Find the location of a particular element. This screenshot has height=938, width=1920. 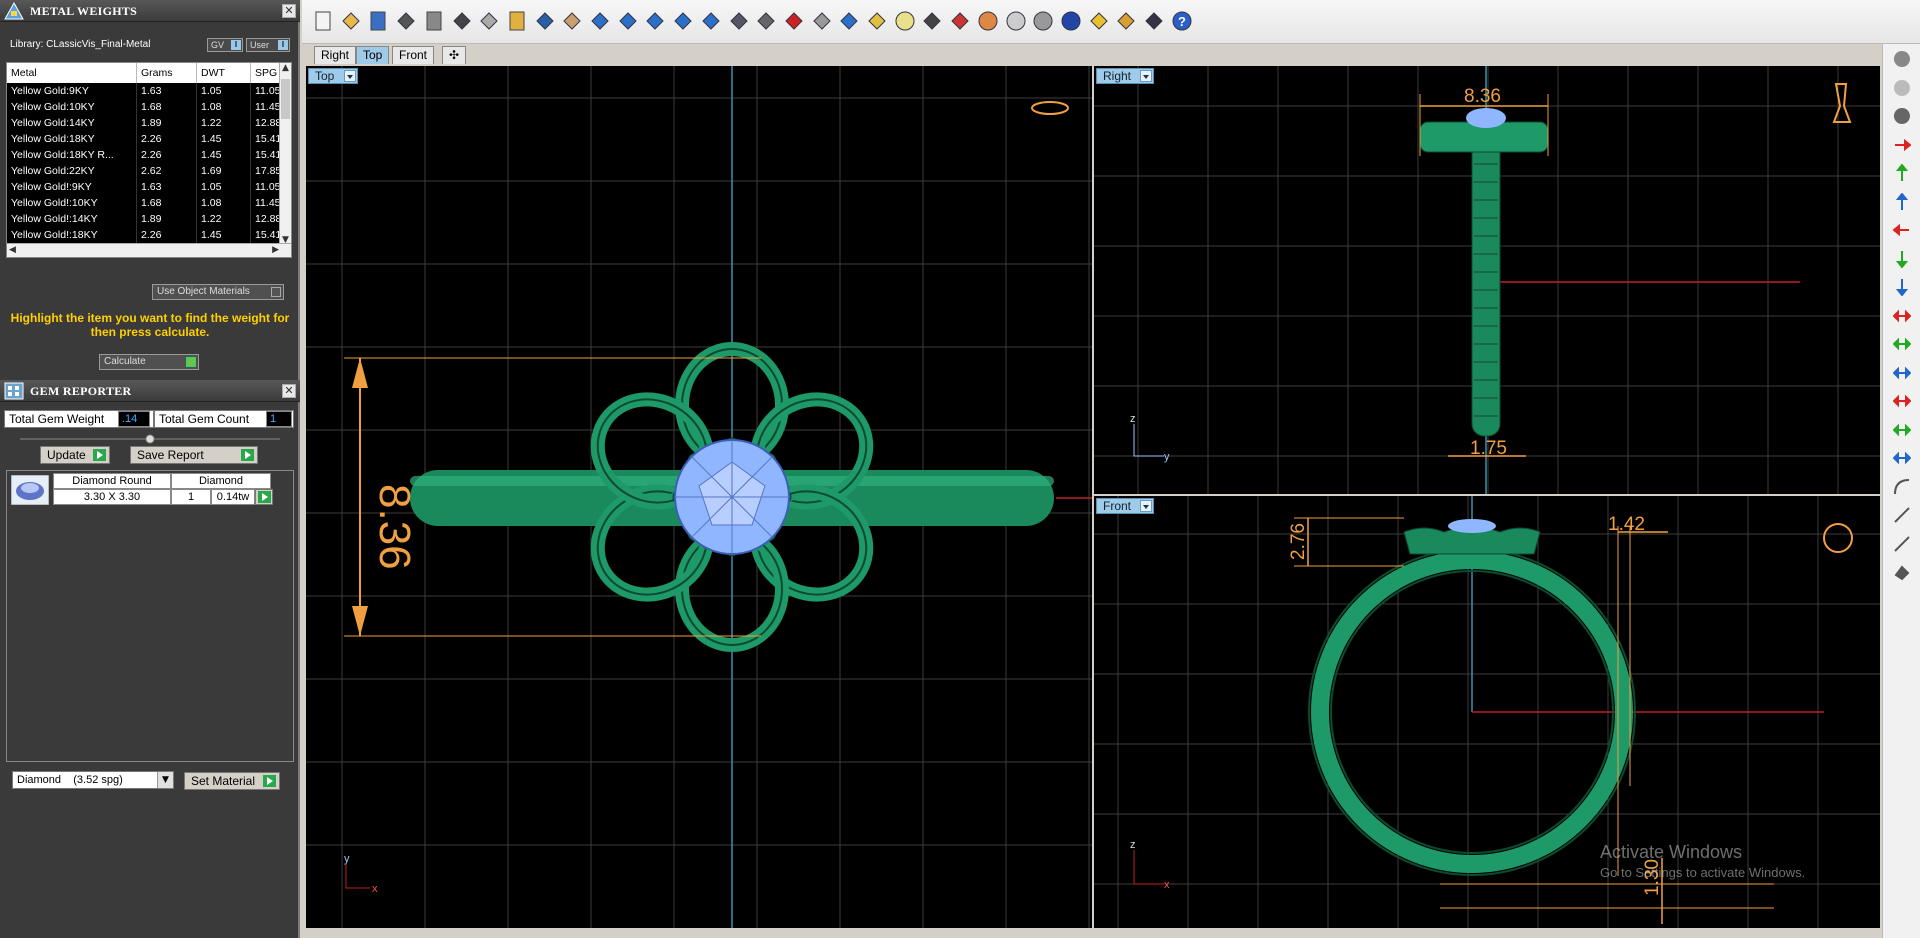

scrollbar-thumb is located at coordinates (285, 99).